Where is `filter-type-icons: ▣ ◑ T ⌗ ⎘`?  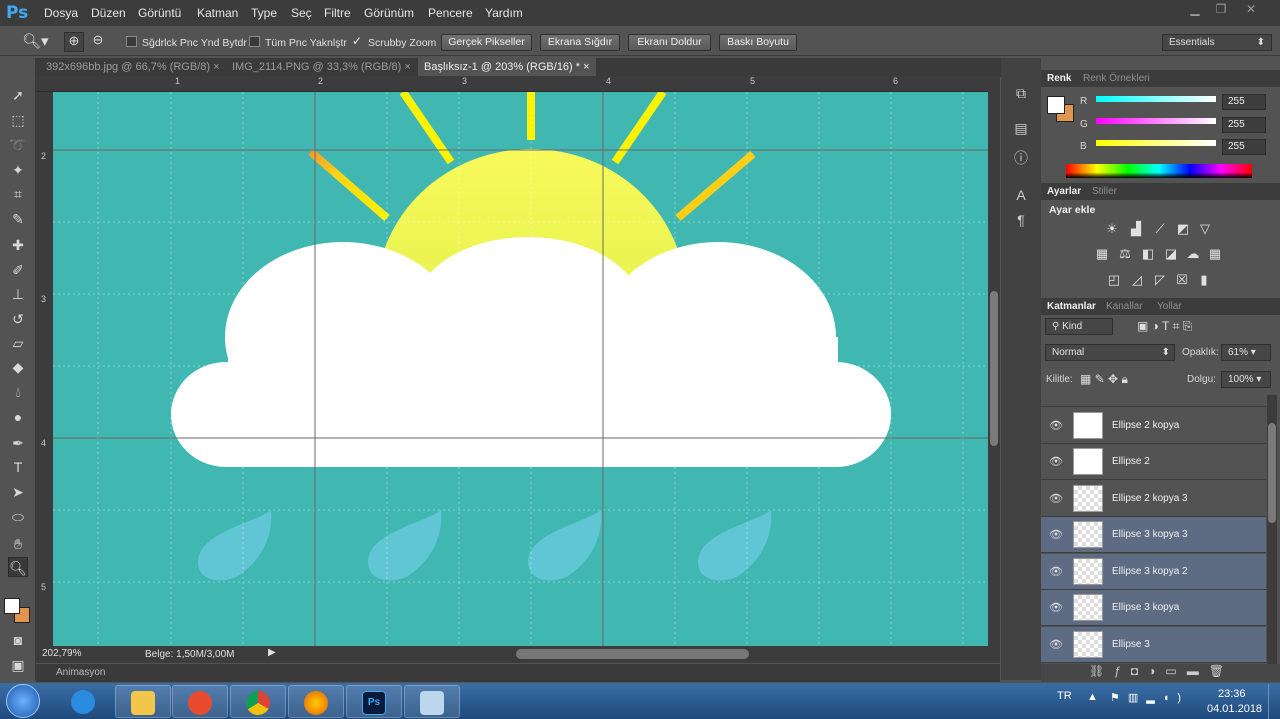 filter-type-icons: ▣ ◑ T ⌗ ⎘ is located at coordinates (1164, 326).